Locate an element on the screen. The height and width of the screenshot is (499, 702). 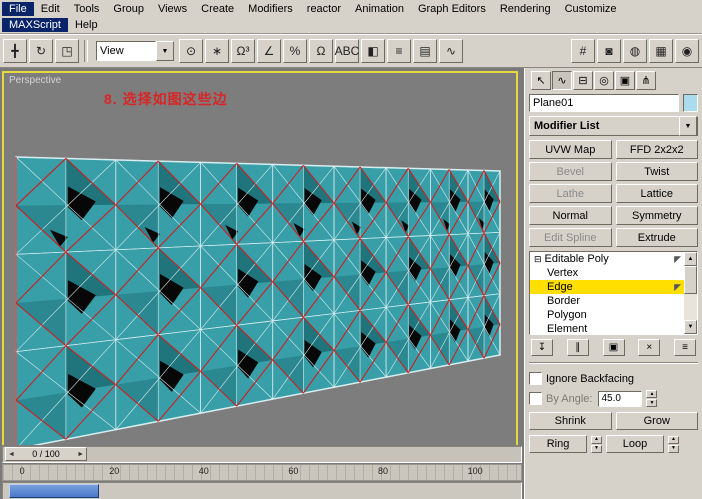
pin-stack-button: ↧ is located at coordinates (542, 347).